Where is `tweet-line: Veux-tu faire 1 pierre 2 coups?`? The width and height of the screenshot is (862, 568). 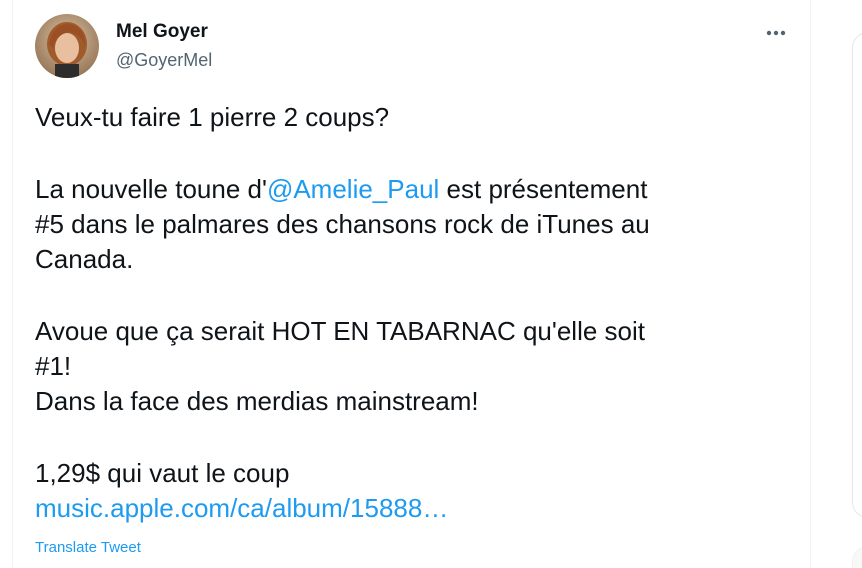 tweet-line: Veux-tu faire 1 pierre 2 coups? is located at coordinates (212, 117).